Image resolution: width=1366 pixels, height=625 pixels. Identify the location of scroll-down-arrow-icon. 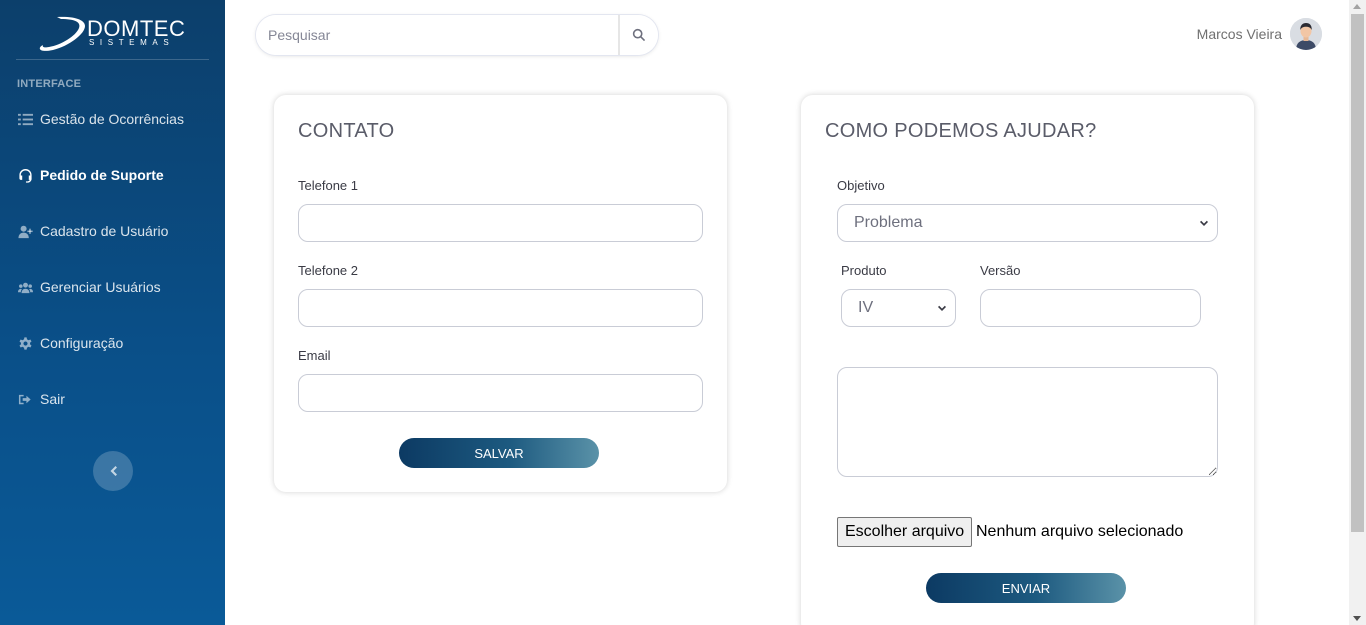
(1357, 618).